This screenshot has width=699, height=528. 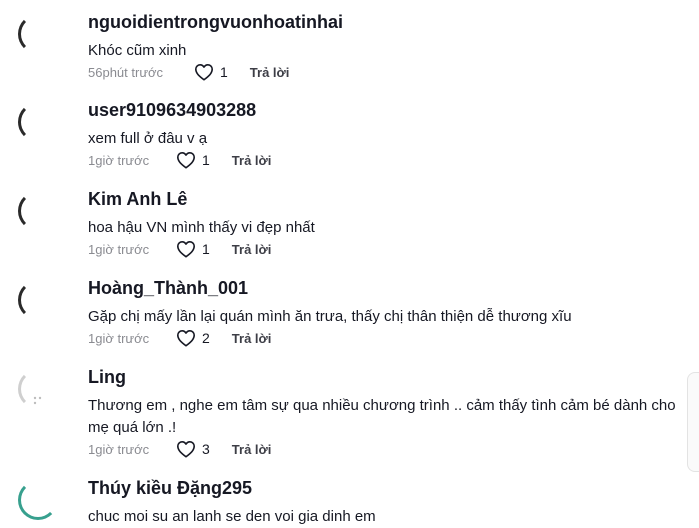 What do you see at coordinates (693, 422) in the screenshot?
I see `scroll-handle` at bounding box center [693, 422].